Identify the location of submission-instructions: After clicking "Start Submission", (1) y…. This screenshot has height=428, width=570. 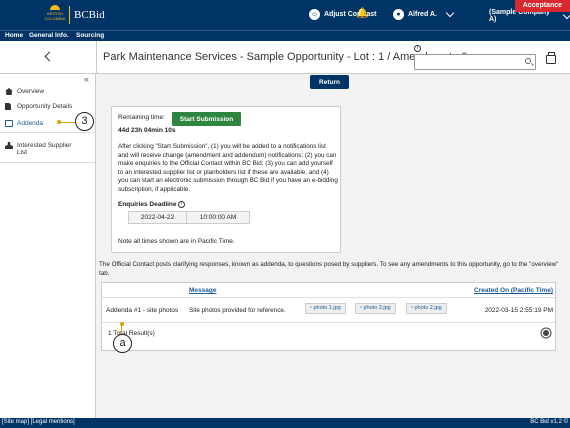
(228, 168).